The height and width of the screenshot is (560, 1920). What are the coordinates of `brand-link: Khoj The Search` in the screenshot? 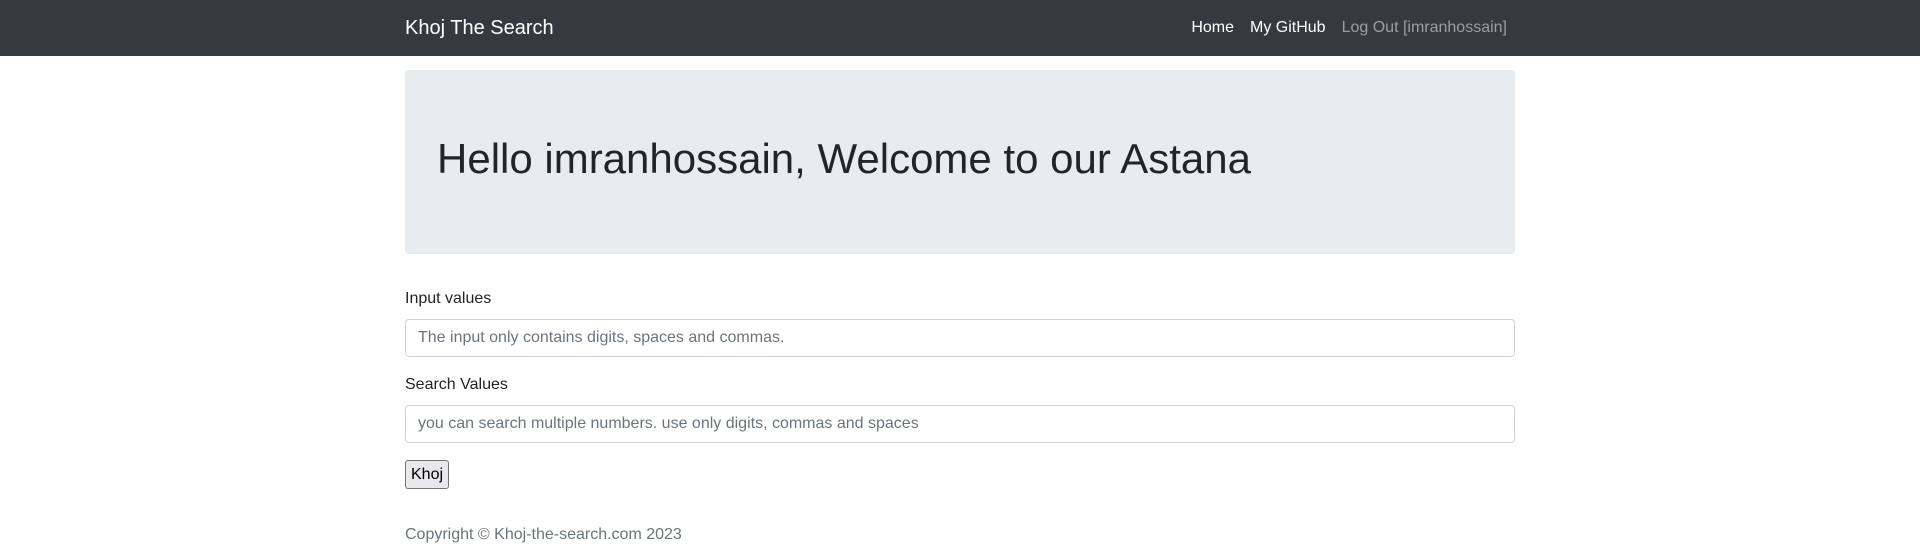 It's located at (479, 28).